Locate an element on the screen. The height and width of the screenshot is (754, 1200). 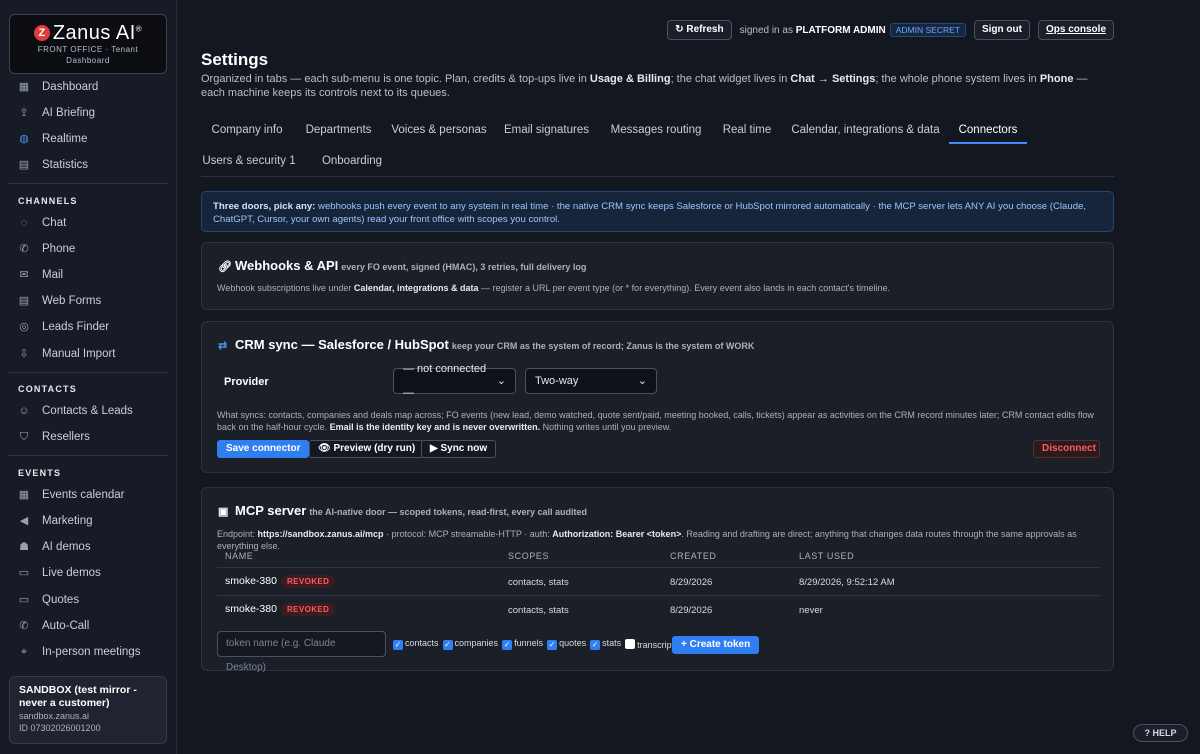
sidebar-item-marketing: ◀ Marketing is located at coordinates (88, 521).